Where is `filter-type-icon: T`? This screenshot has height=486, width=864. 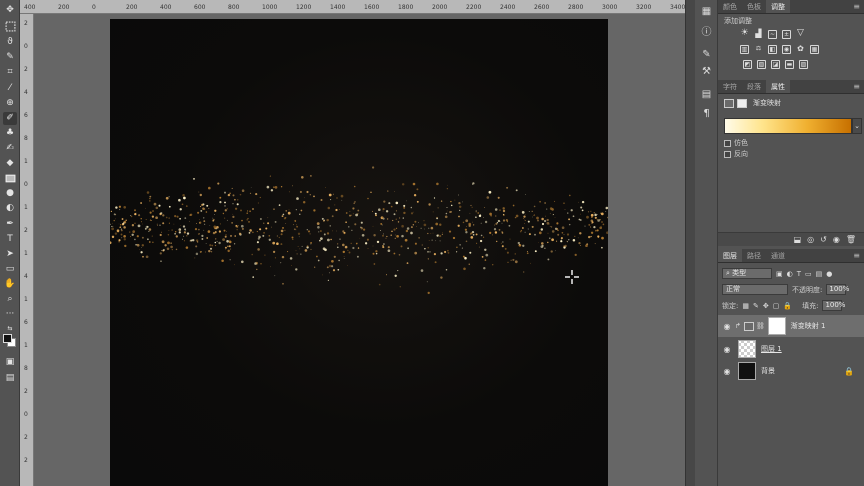 filter-type-icon: T is located at coordinates (799, 274).